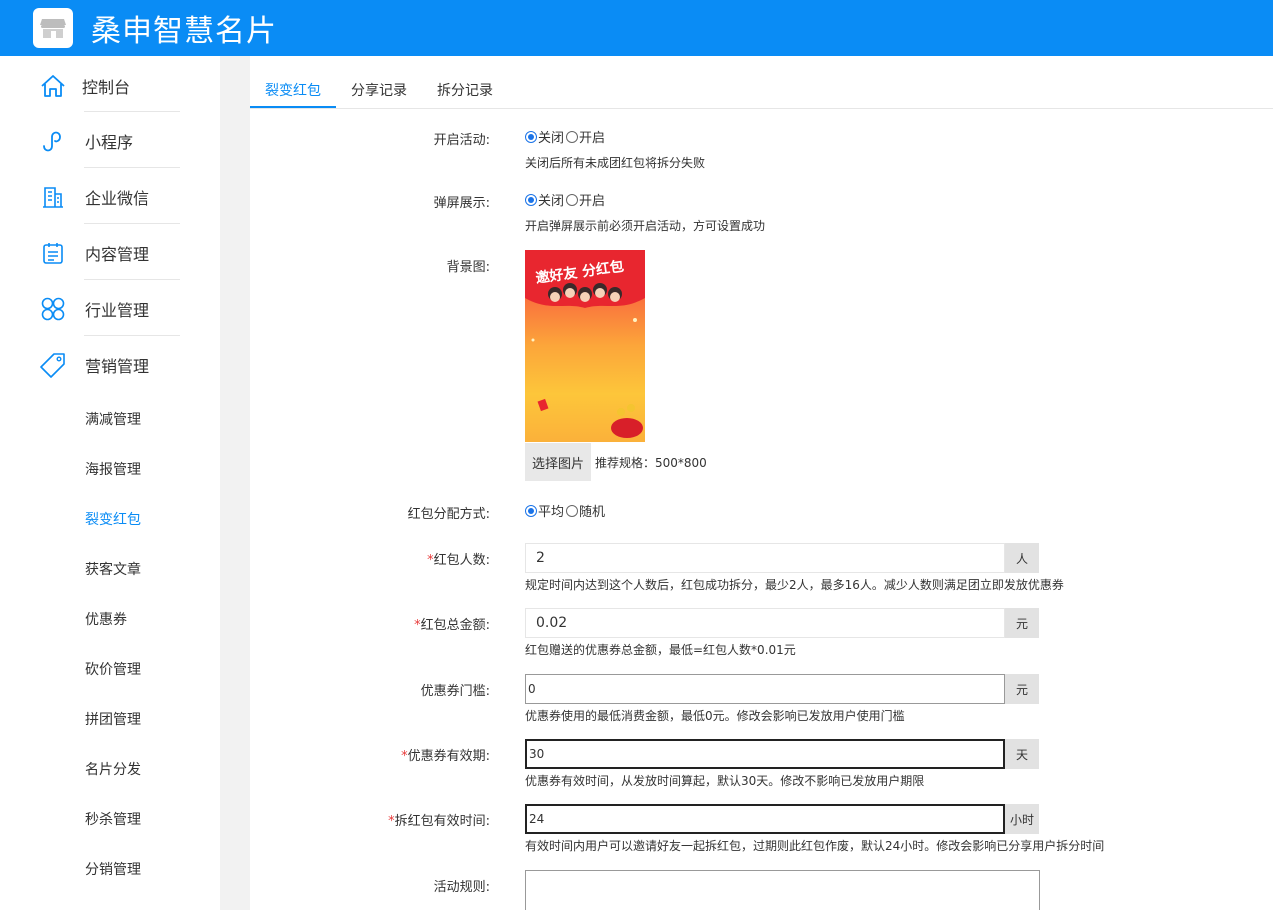 This screenshot has width=1273, height=910. Describe the element at coordinates (117, 254) in the screenshot. I see `sidebar-item-label: 内容管理` at that location.